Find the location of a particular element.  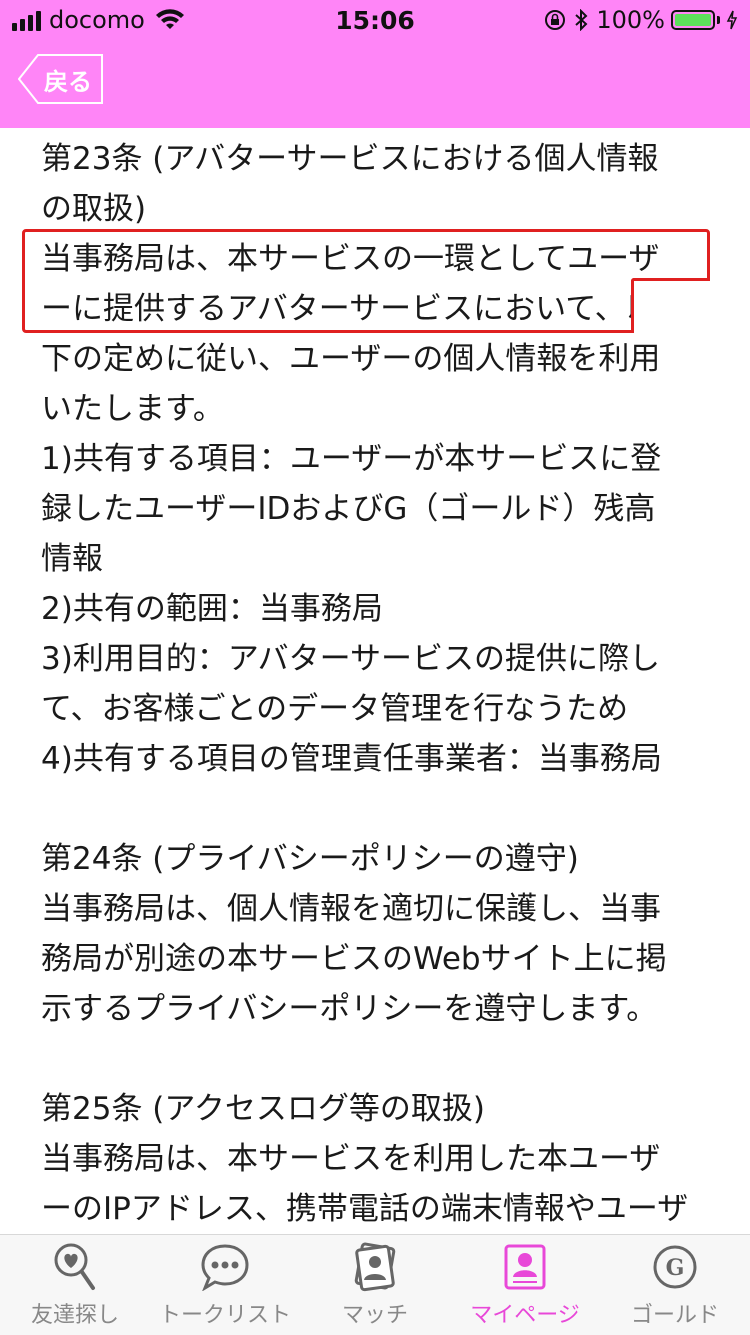

charging-icon is located at coordinates (732, 20).